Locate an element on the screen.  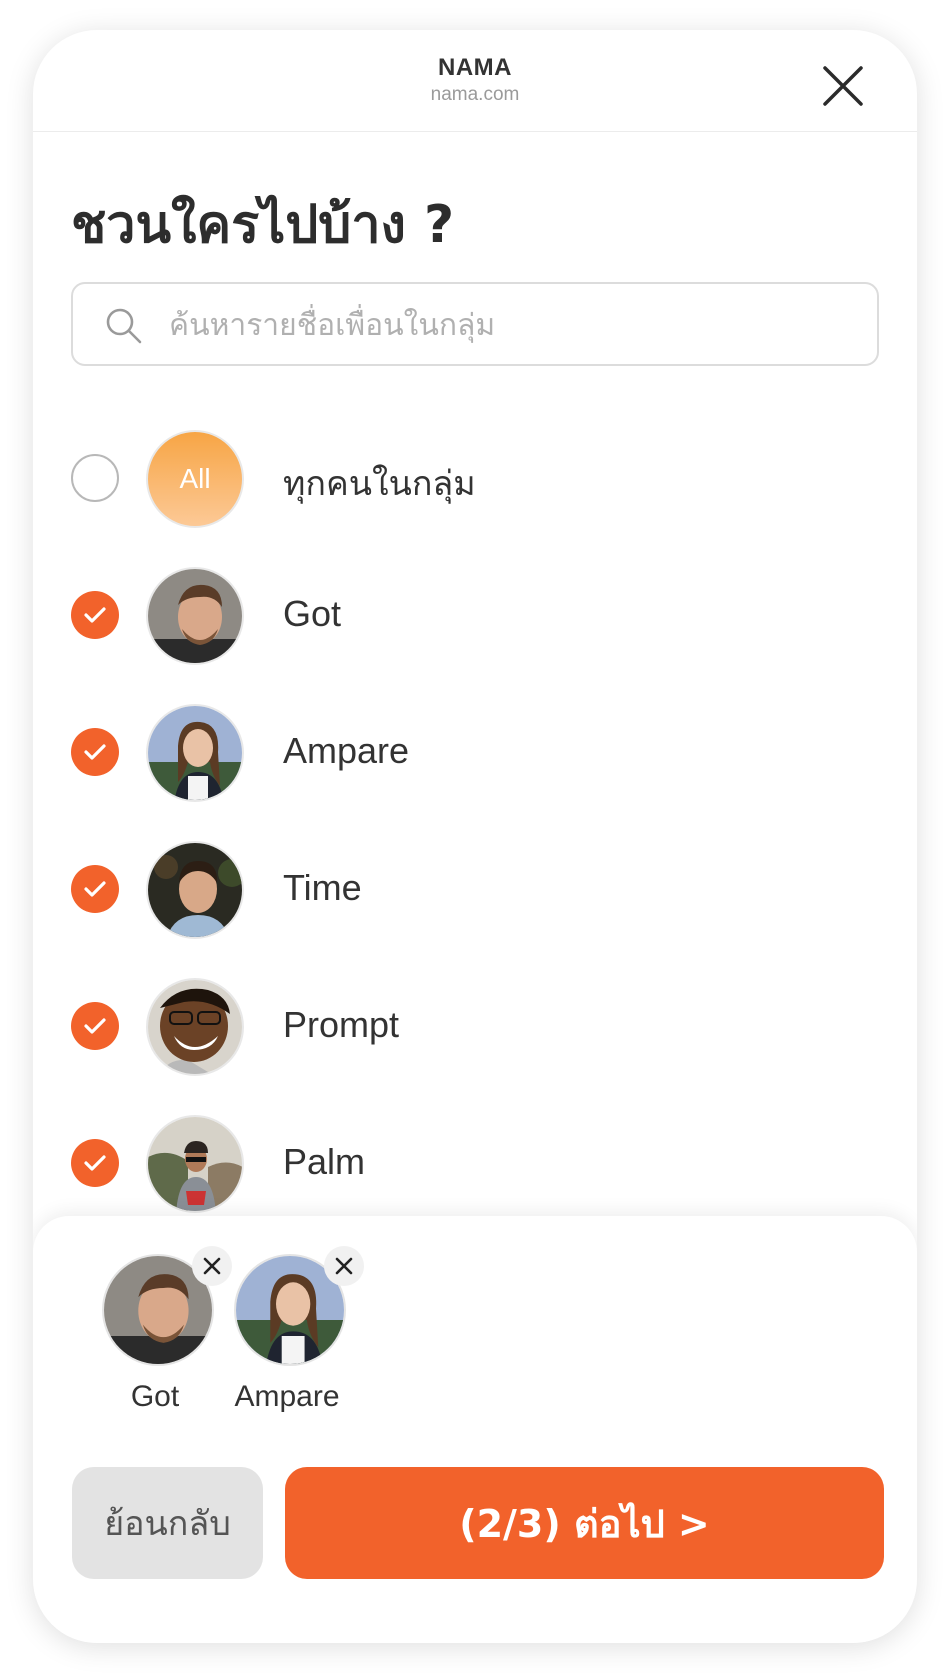
selected-chip: Got is located at coordinates (158, 1331).